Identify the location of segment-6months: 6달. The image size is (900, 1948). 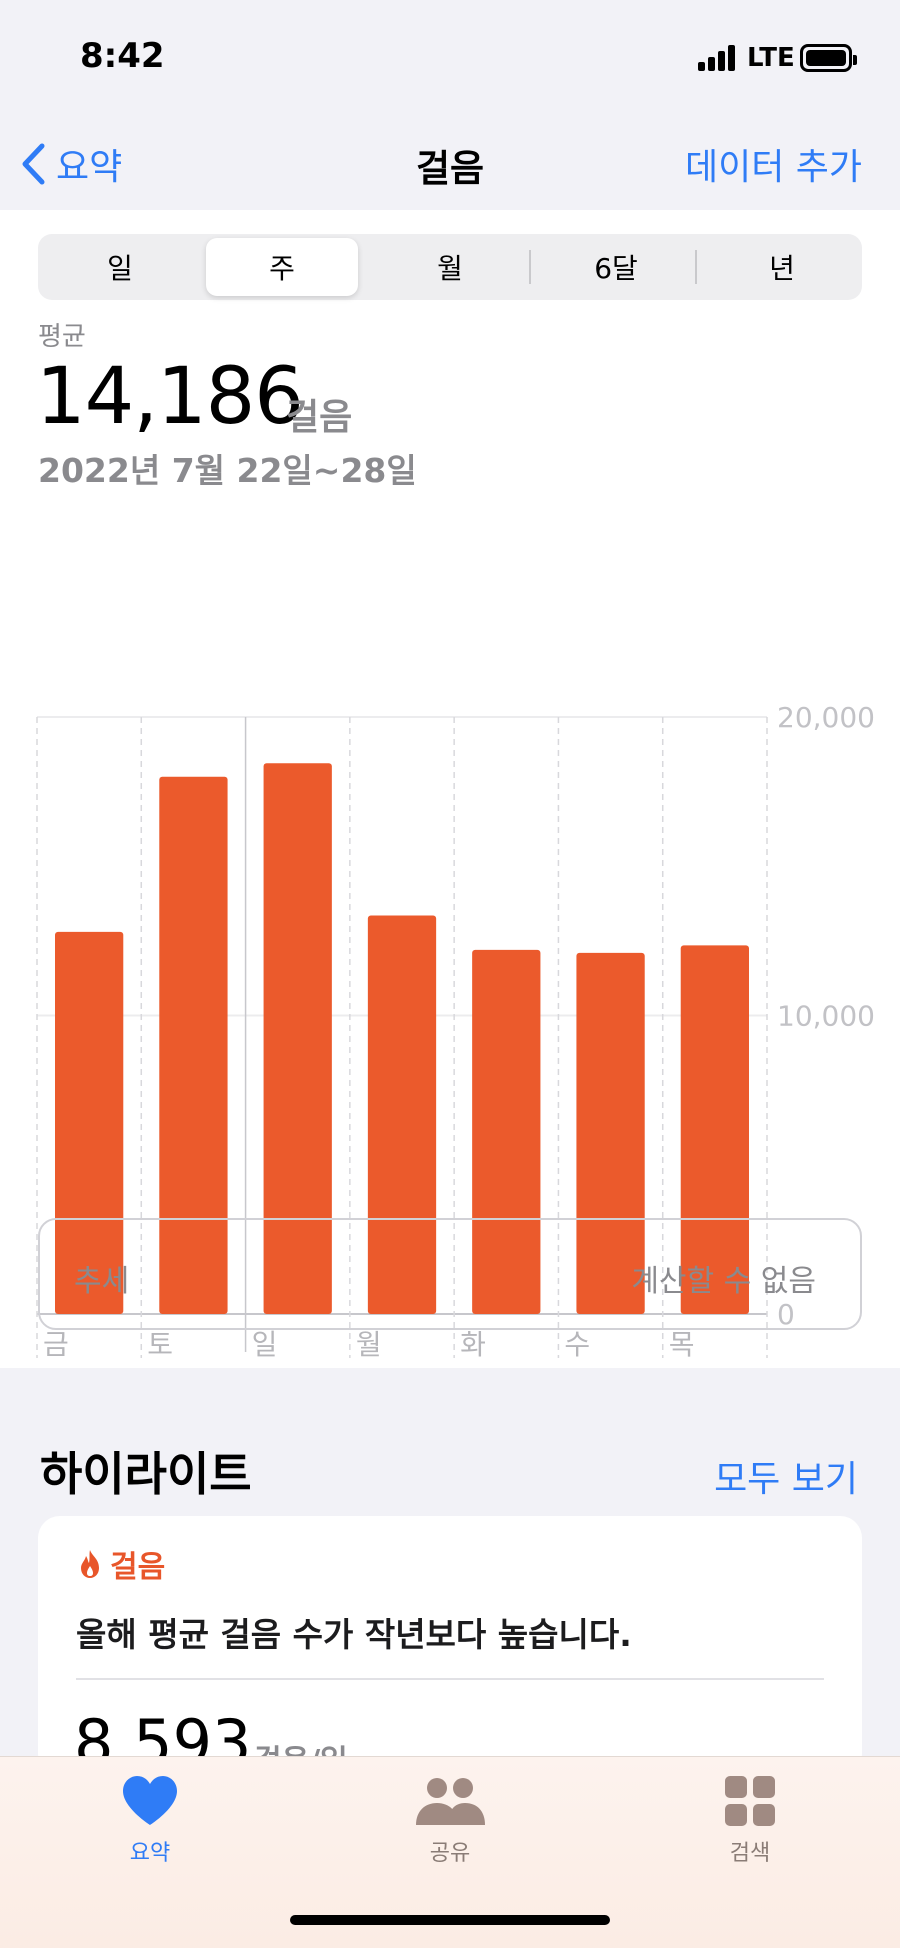
(616, 267).